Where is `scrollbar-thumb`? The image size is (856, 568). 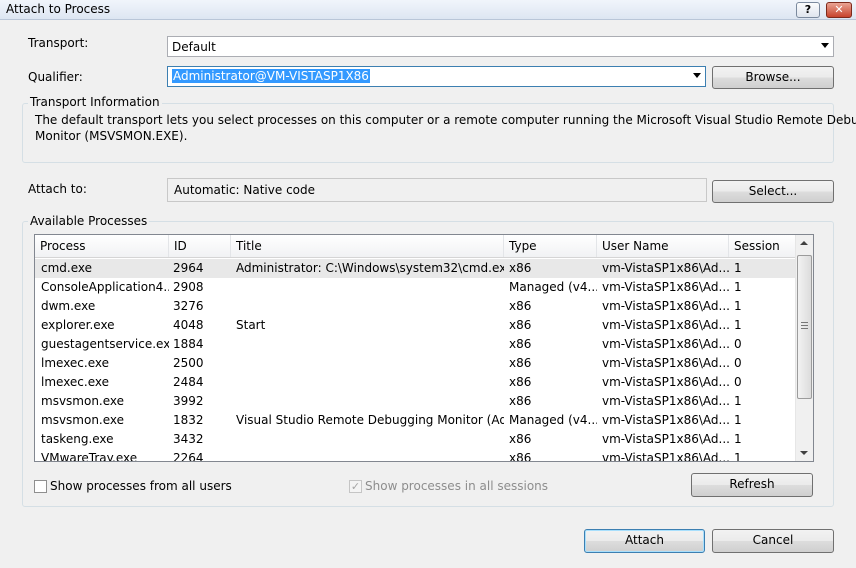 scrollbar-thumb is located at coordinates (804, 327).